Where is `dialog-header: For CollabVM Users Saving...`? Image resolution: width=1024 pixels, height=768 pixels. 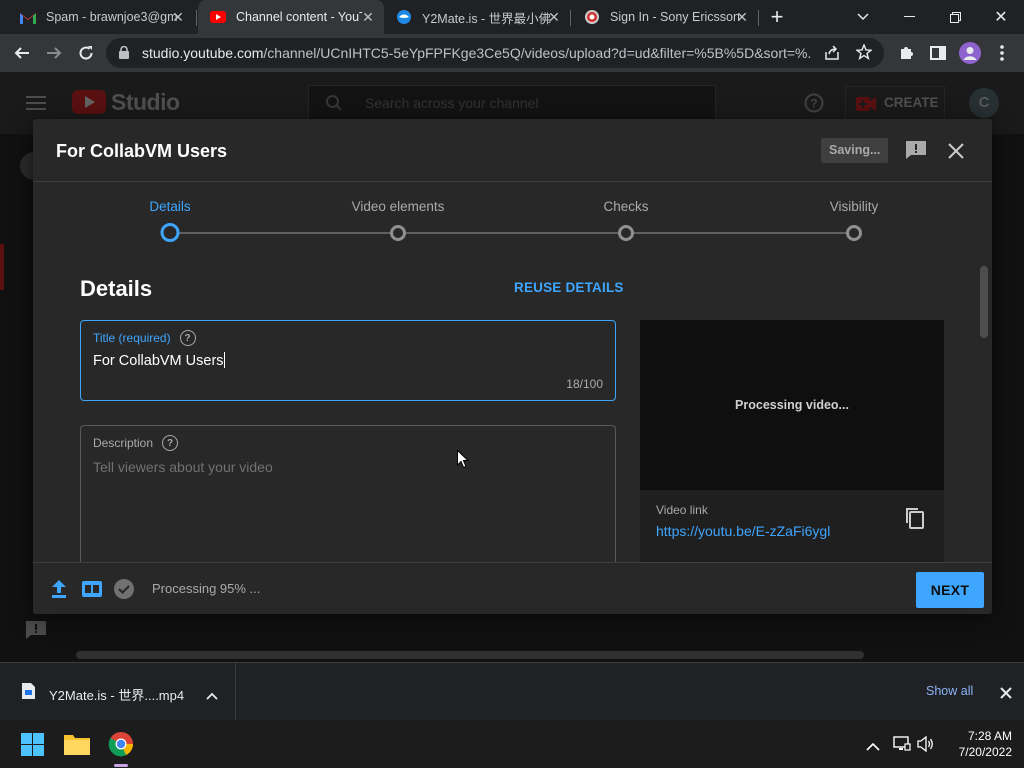
dialog-header: For CollabVM Users Saving... is located at coordinates (512, 150).